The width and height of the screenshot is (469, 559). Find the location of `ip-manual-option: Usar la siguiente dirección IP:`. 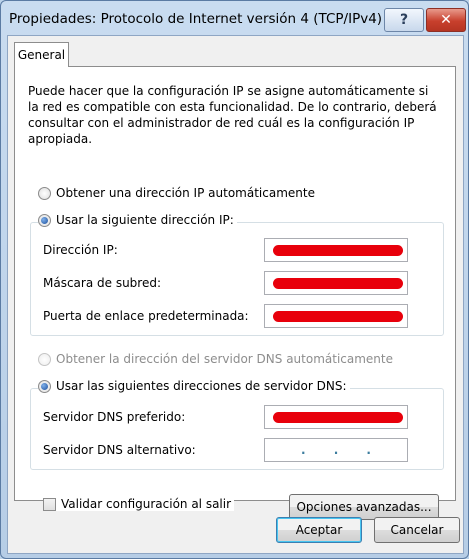

ip-manual-option: Usar la siguiente dirección IP: is located at coordinates (137, 220).